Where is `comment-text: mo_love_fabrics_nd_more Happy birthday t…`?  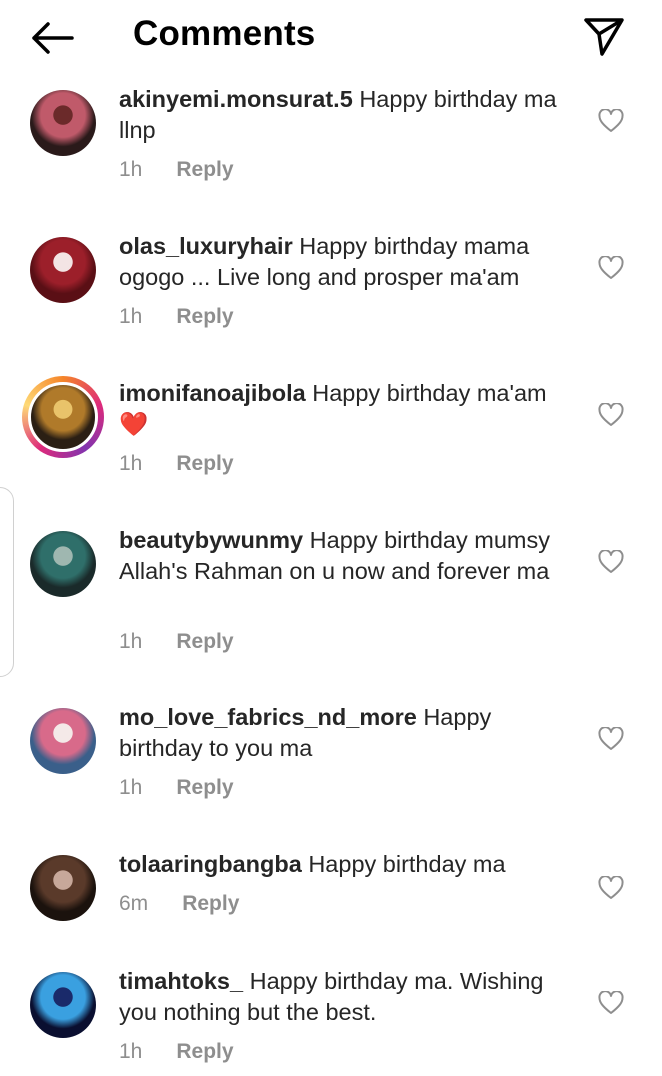 comment-text: mo_love_fabrics_nd_more Happy birthday t… is located at coordinates (349, 733).